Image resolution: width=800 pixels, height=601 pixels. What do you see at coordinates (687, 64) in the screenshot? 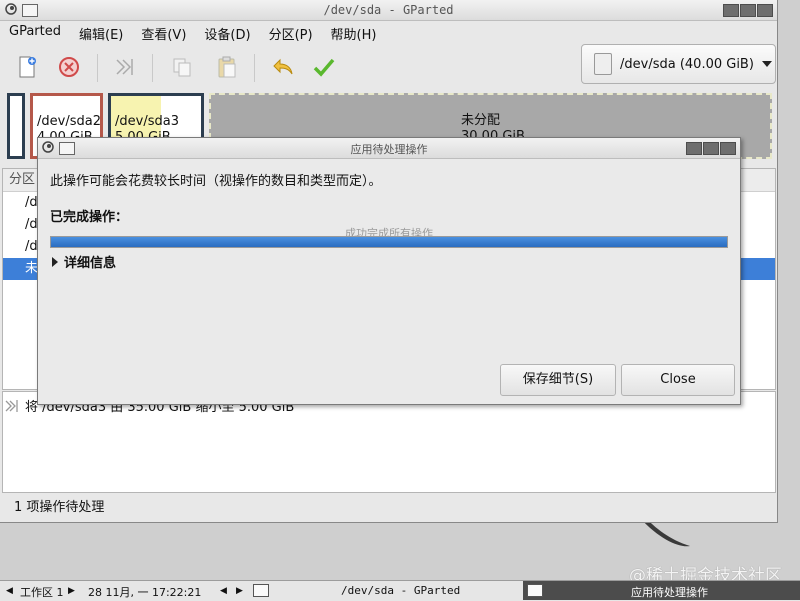
I see `device-selector-label: /dev/sda (40.00 GiB)` at bounding box center [687, 64].